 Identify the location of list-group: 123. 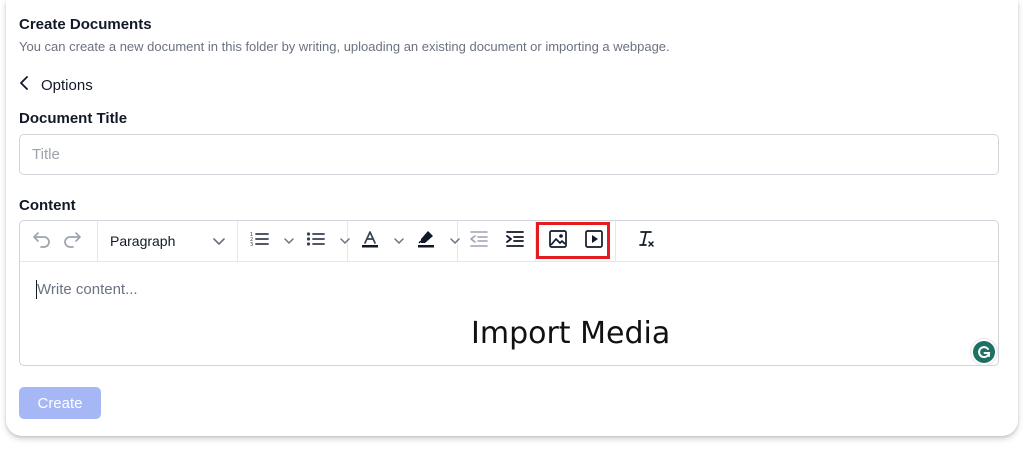
(294, 241).